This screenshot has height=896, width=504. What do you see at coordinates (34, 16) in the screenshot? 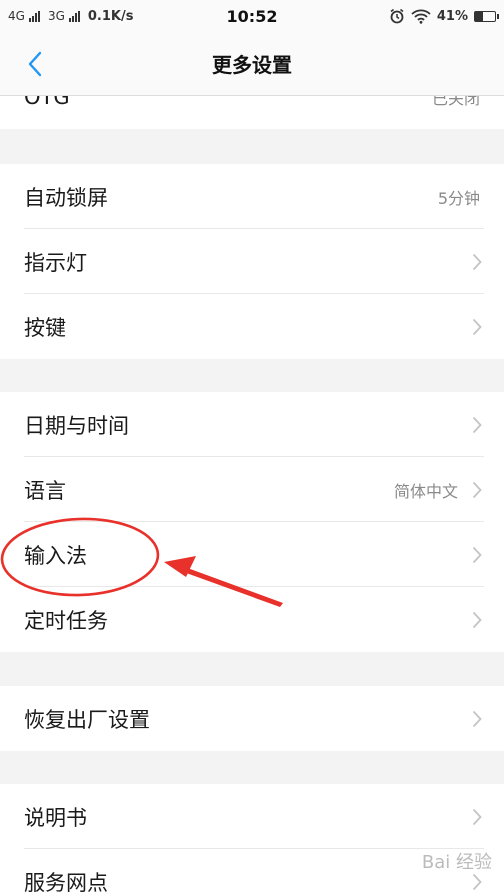
I see `signal-icon` at bounding box center [34, 16].